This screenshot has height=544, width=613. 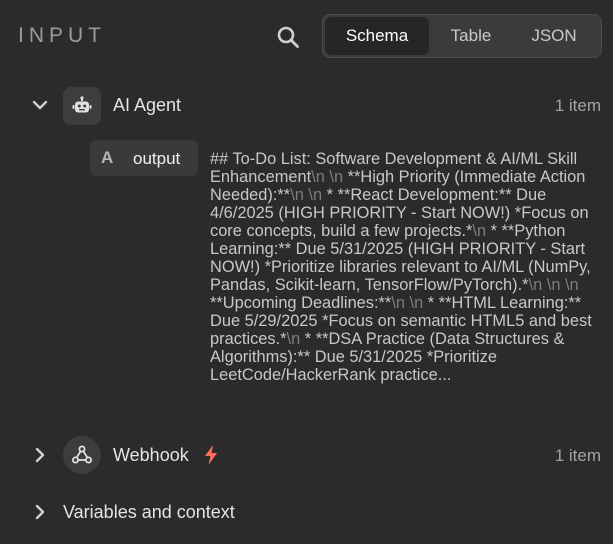 What do you see at coordinates (288, 37) in the screenshot?
I see `search-icon` at bounding box center [288, 37].